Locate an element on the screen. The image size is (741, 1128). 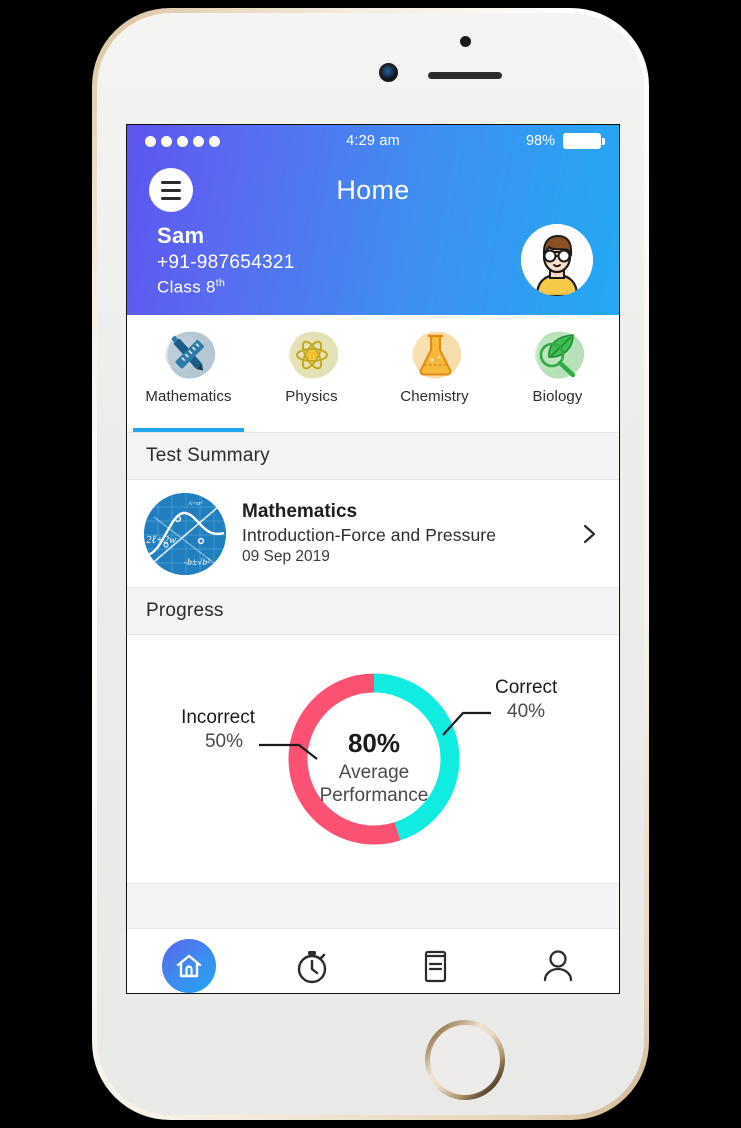
donut-ring is located at coordinates (374, 759).